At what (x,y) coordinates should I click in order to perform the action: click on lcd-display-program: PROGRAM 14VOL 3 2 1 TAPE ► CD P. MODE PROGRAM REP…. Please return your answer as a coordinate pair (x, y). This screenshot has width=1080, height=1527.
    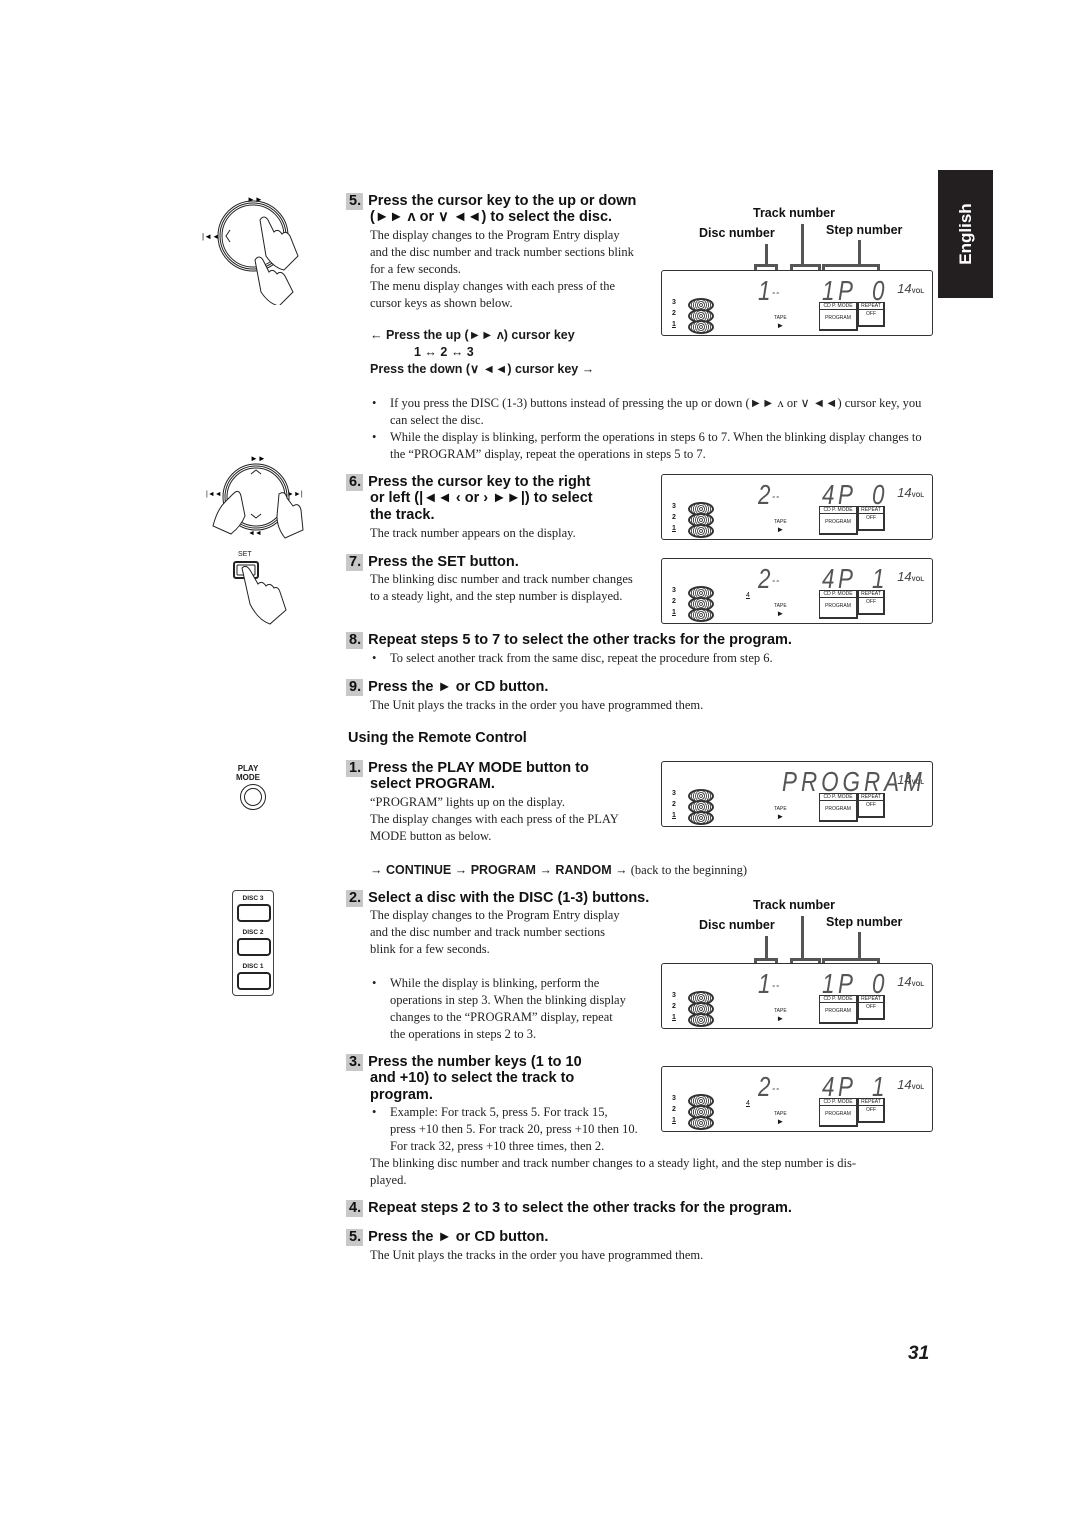
    Looking at the image, I should click on (797, 794).